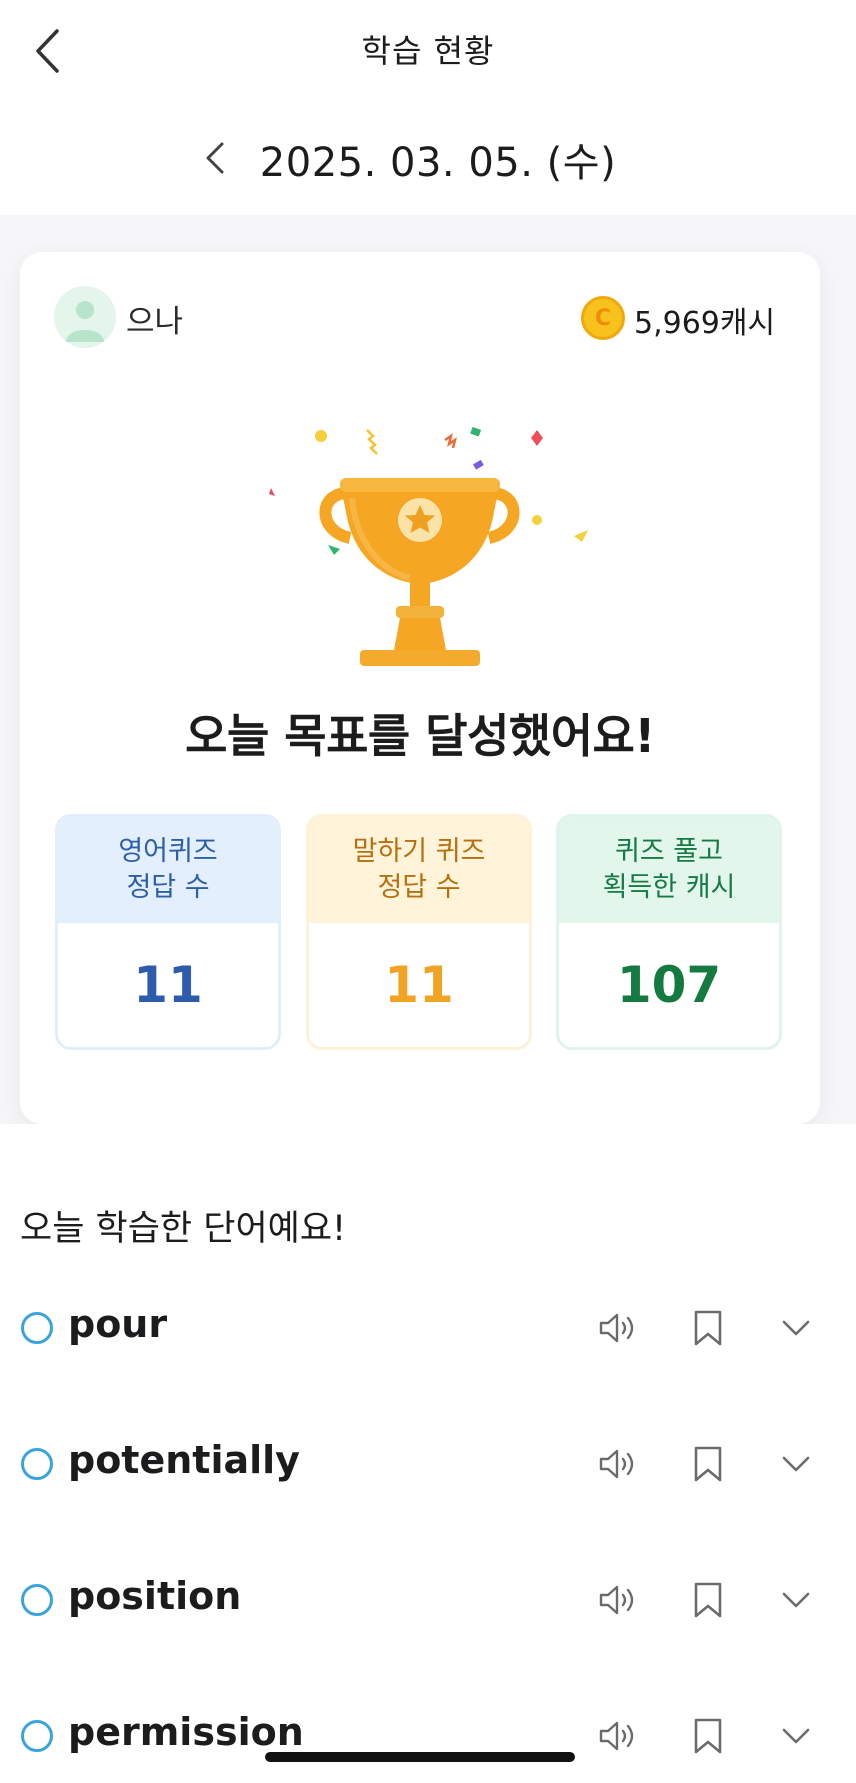 The image size is (856, 1783). What do you see at coordinates (420, 736) in the screenshot?
I see `goal-achieved-message: 오늘 목표를 달성했어요!` at bounding box center [420, 736].